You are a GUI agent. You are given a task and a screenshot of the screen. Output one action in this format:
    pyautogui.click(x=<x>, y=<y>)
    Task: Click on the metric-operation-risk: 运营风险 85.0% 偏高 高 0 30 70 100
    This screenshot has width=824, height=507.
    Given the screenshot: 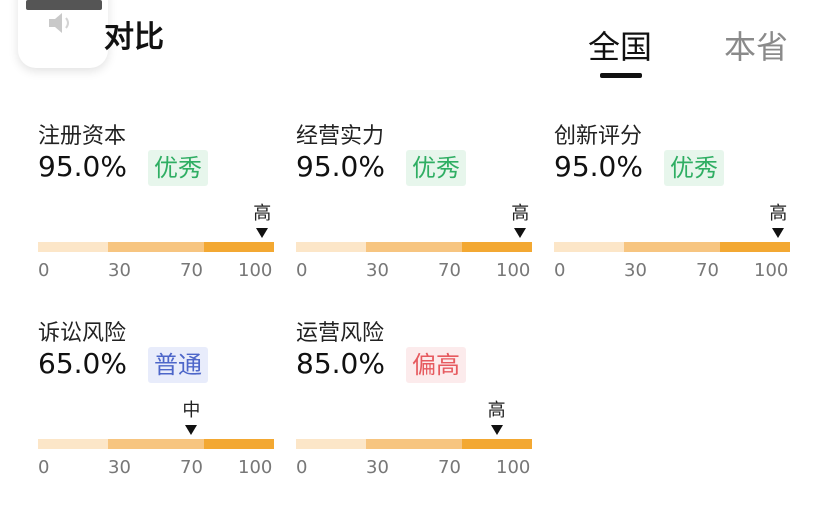 What is the action you would take?
    pyautogui.click(x=414, y=410)
    